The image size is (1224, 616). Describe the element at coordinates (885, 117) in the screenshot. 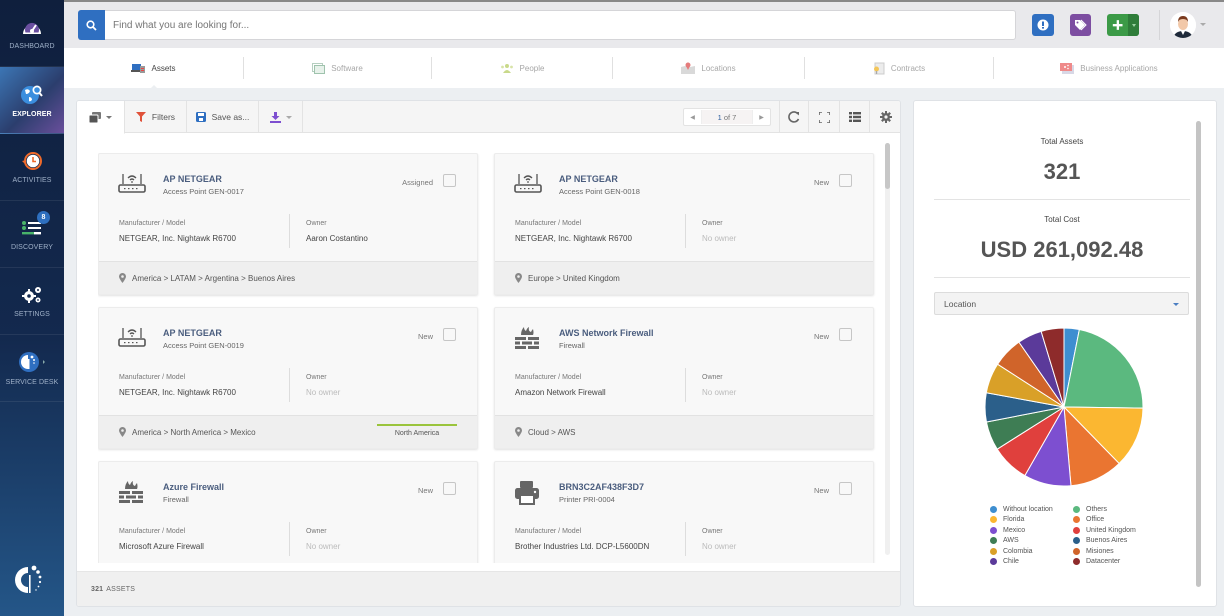

I see `settings-button` at that location.